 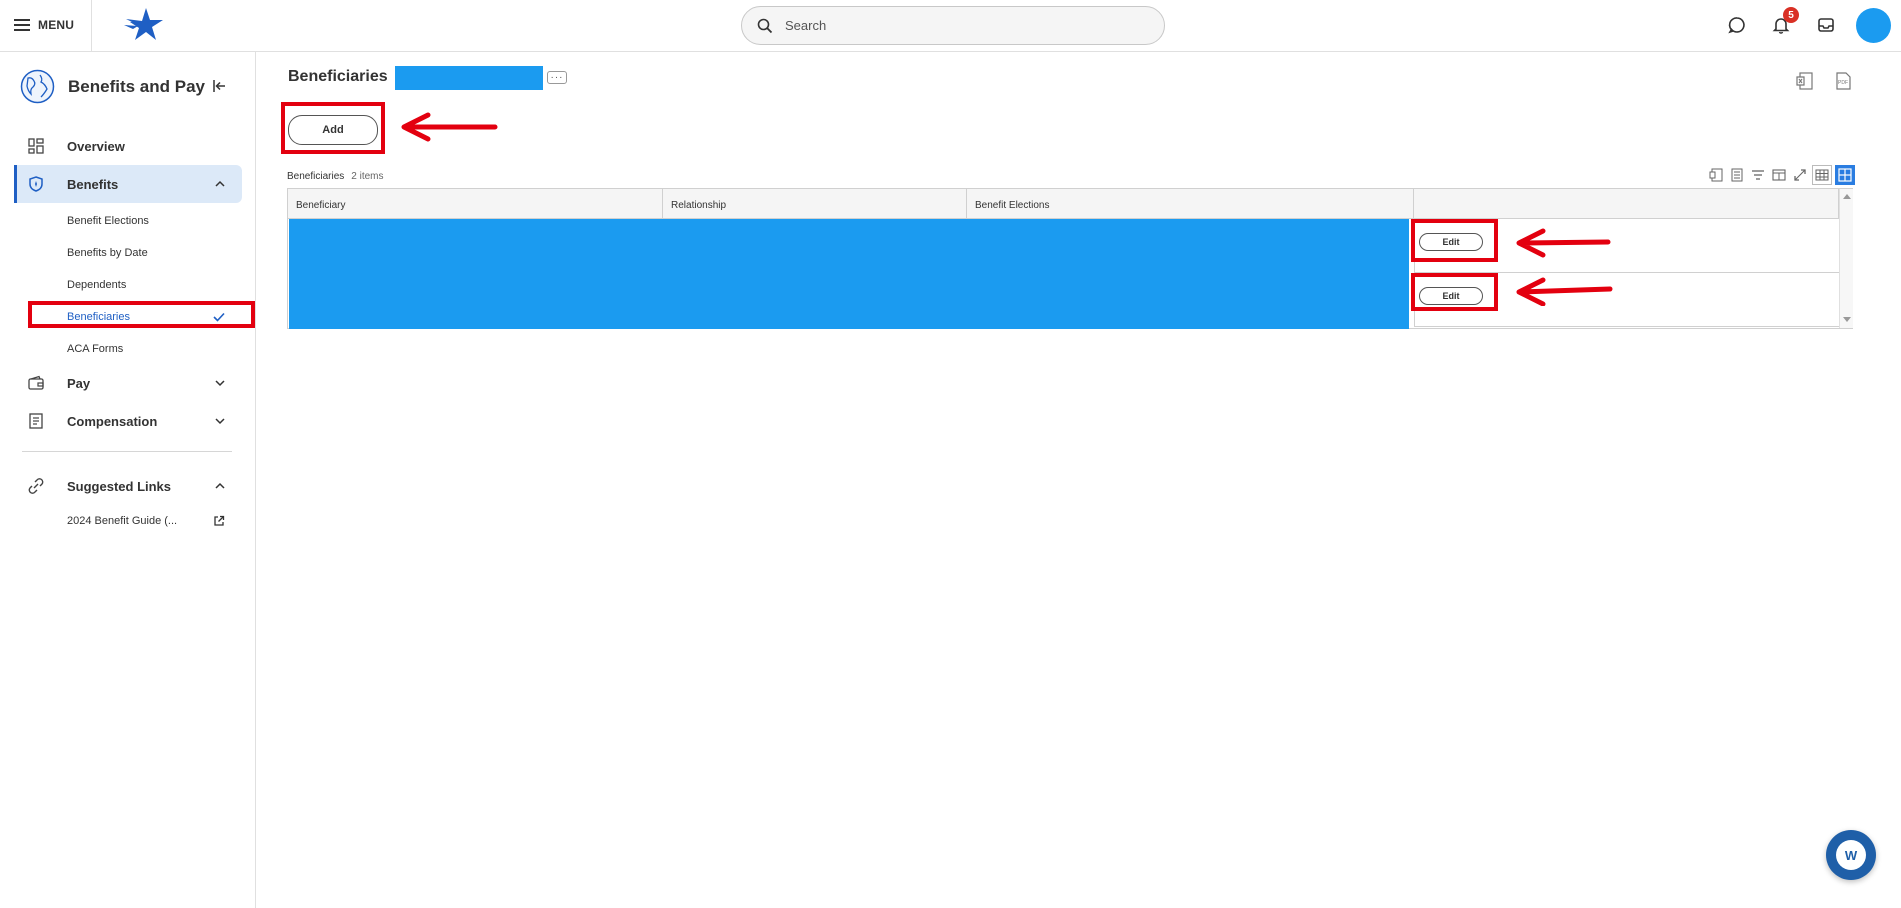 What do you see at coordinates (1716, 175) in the screenshot?
I see `grid-export-excel-icon` at bounding box center [1716, 175].